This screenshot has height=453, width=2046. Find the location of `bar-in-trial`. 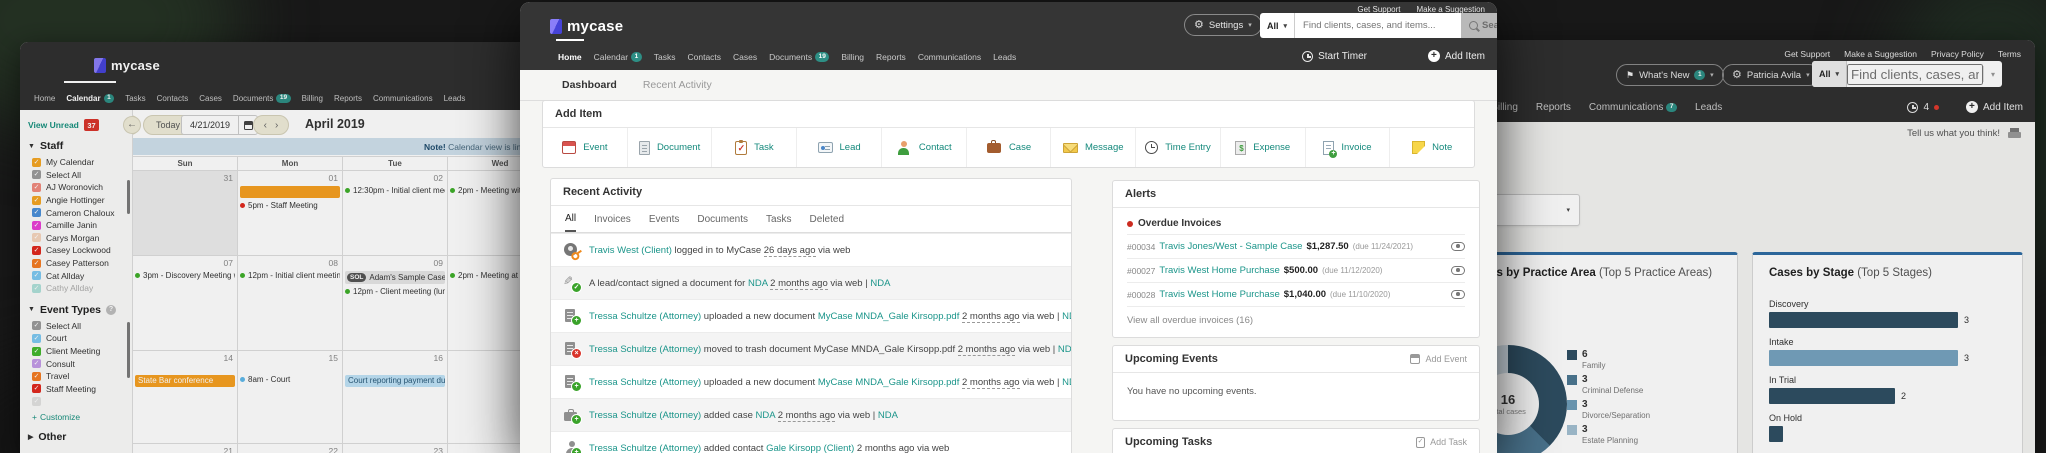

bar-in-trial is located at coordinates (1832, 396).